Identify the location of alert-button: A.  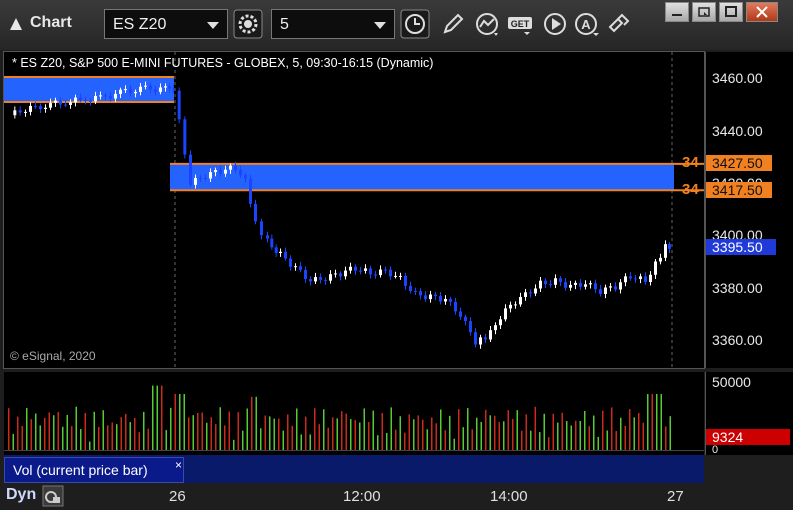
(587, 24).